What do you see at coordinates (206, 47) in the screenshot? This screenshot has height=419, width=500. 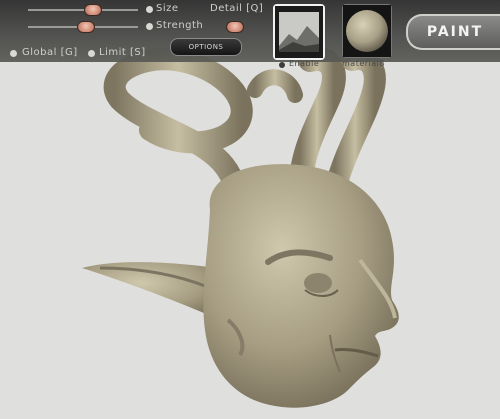 I see `options-button: OPTIONS` at bounding box center [206, 47].